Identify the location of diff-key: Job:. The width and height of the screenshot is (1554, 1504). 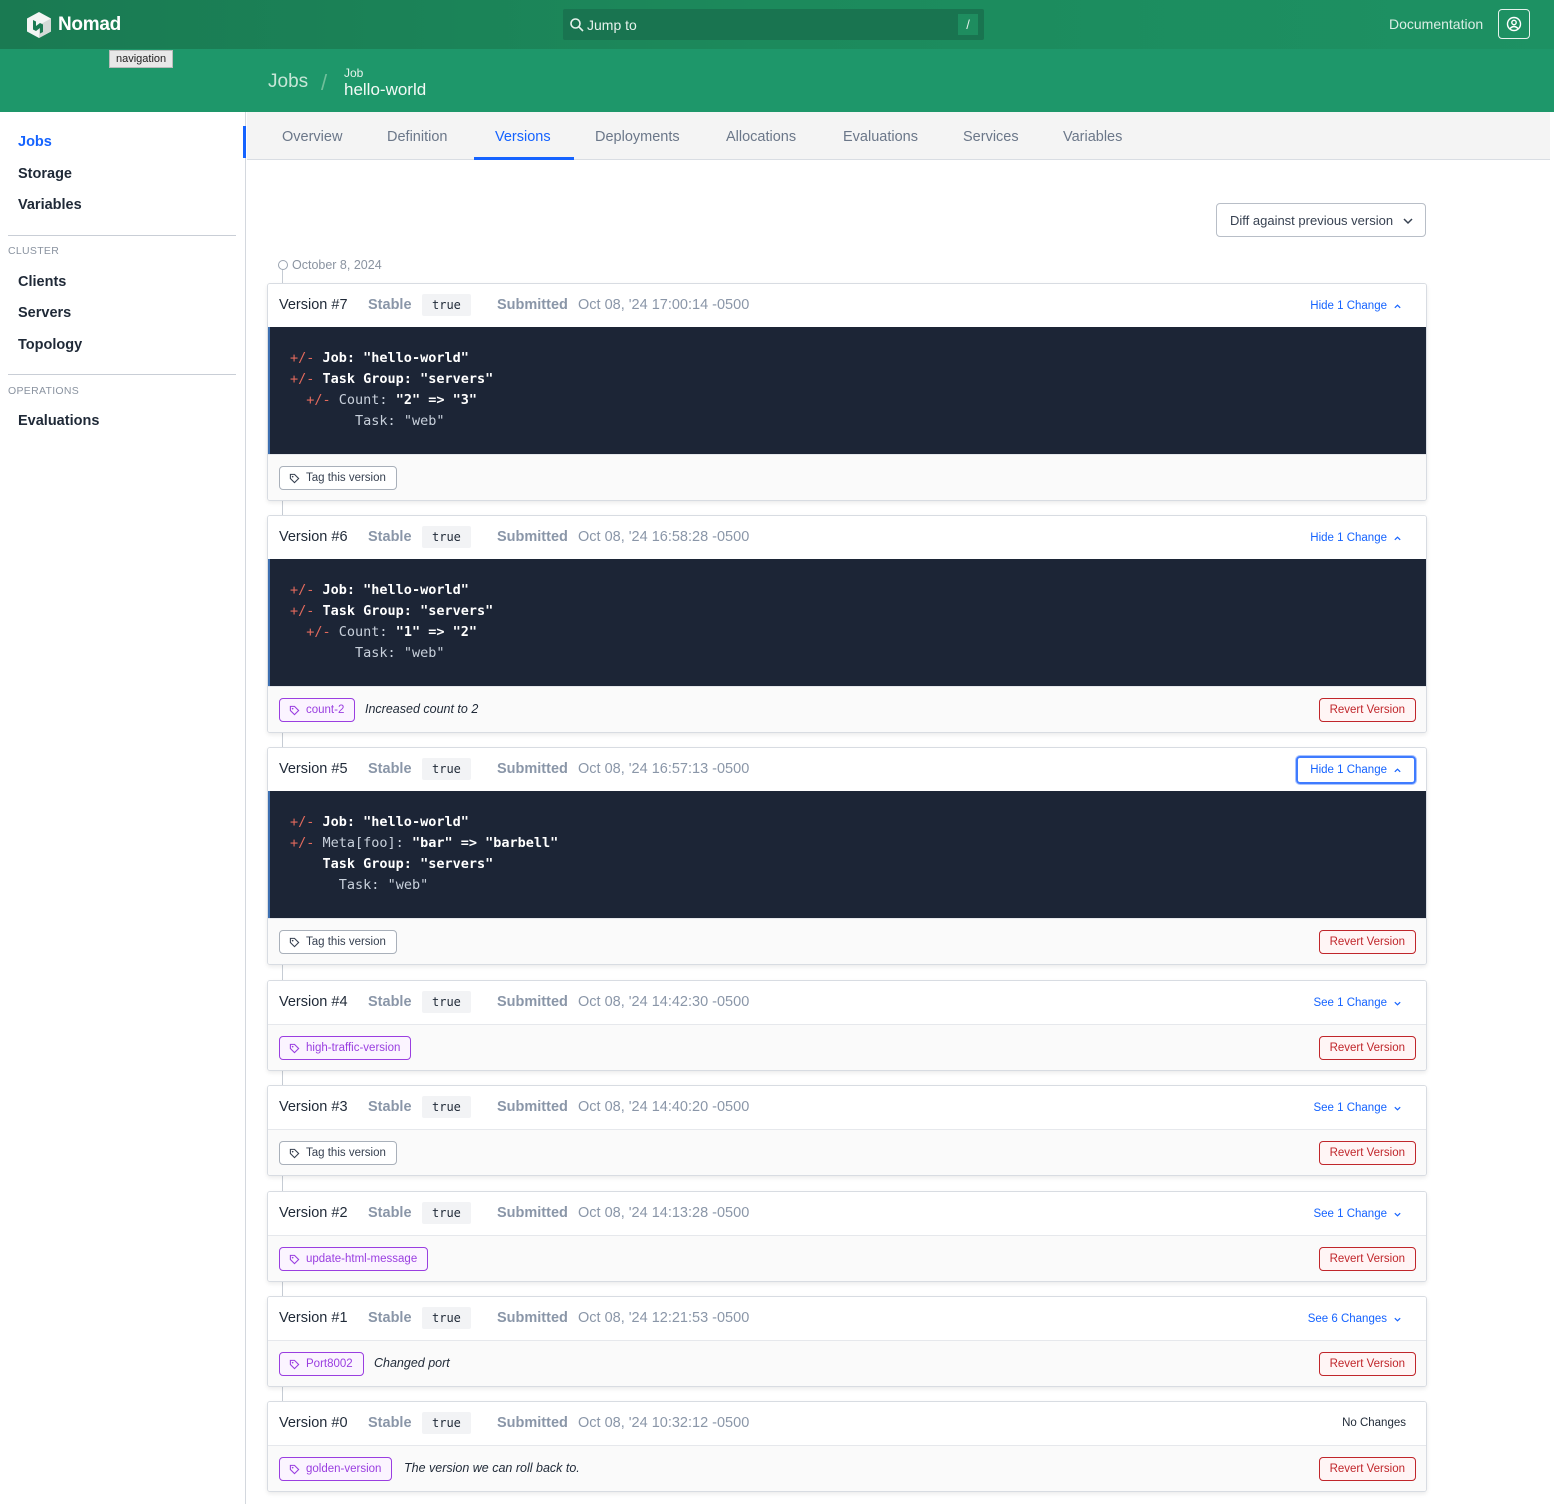
(343, 590).